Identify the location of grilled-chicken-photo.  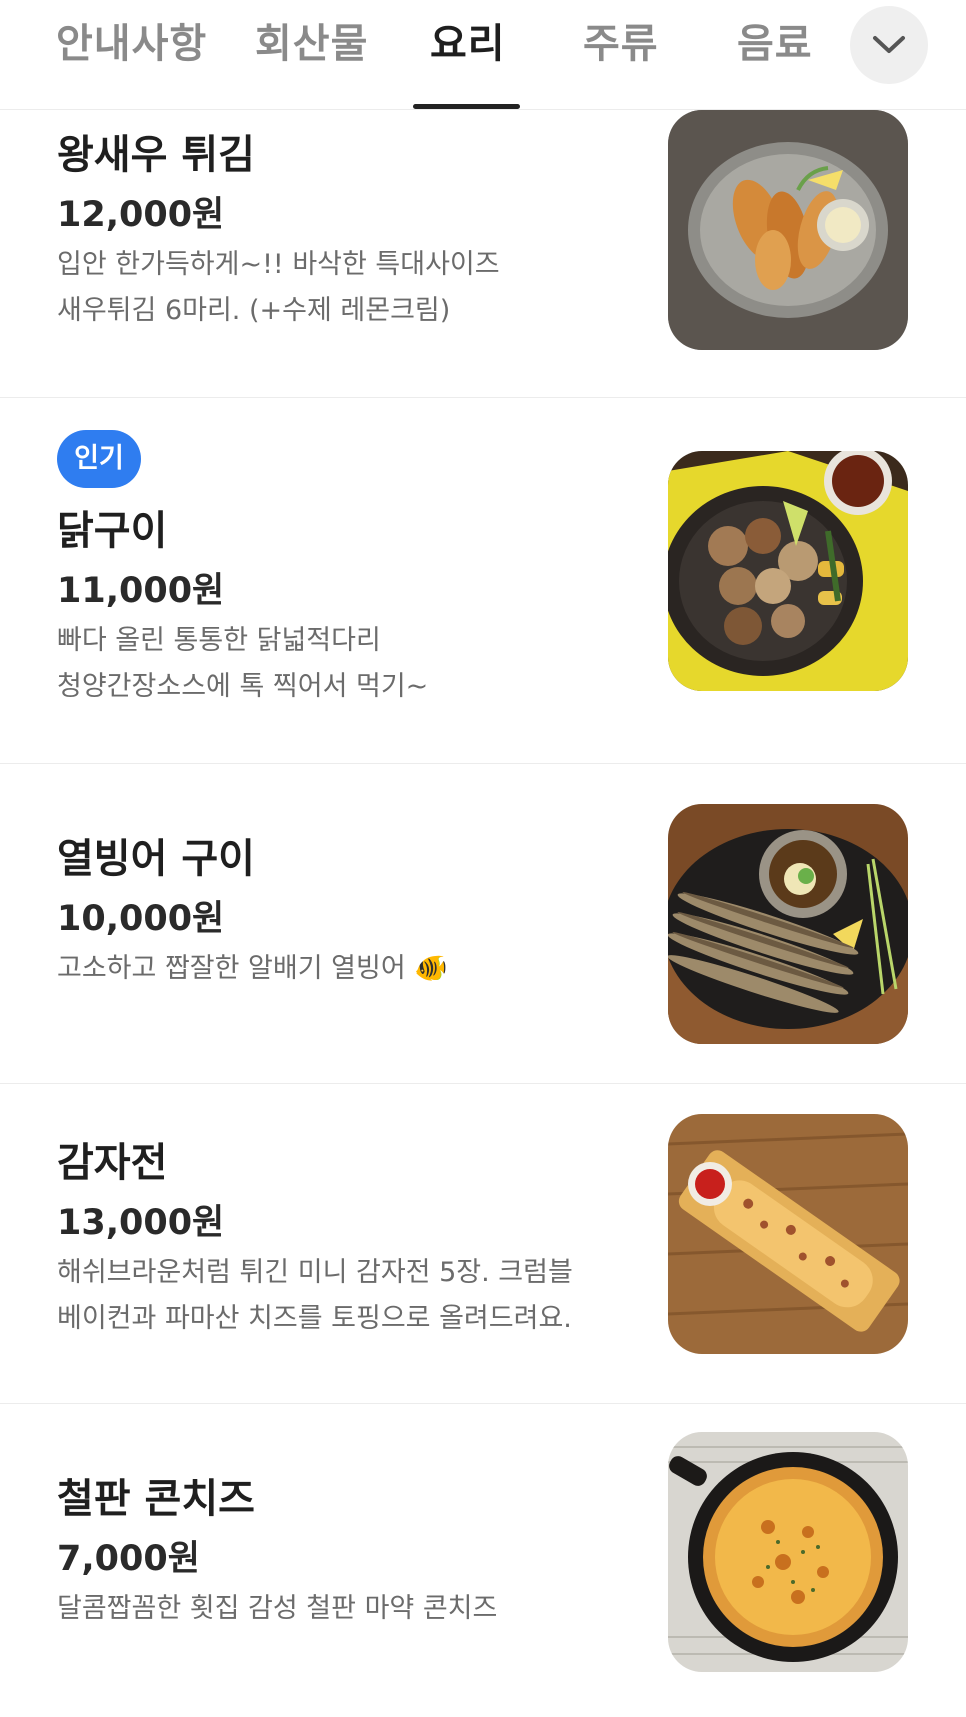
(788, 571).